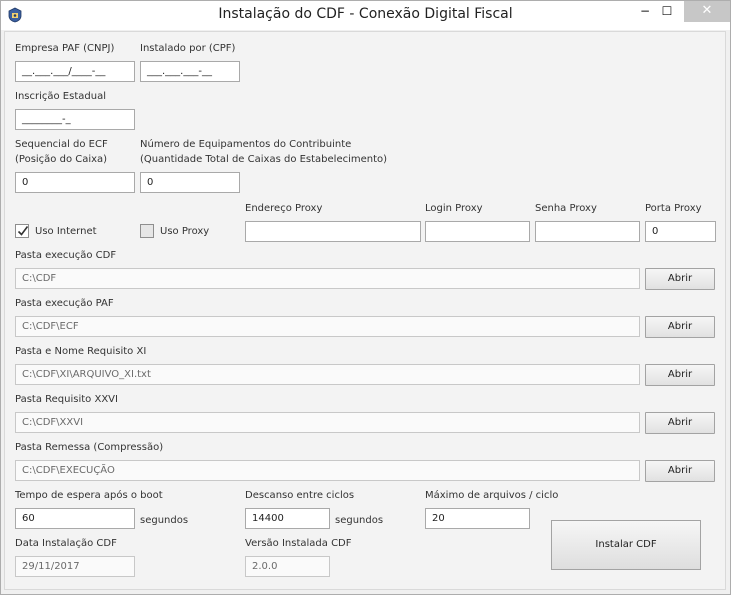 The image size is (731, 595). I want to click on tempo-espera-unit: segundos, so click(164, 520).